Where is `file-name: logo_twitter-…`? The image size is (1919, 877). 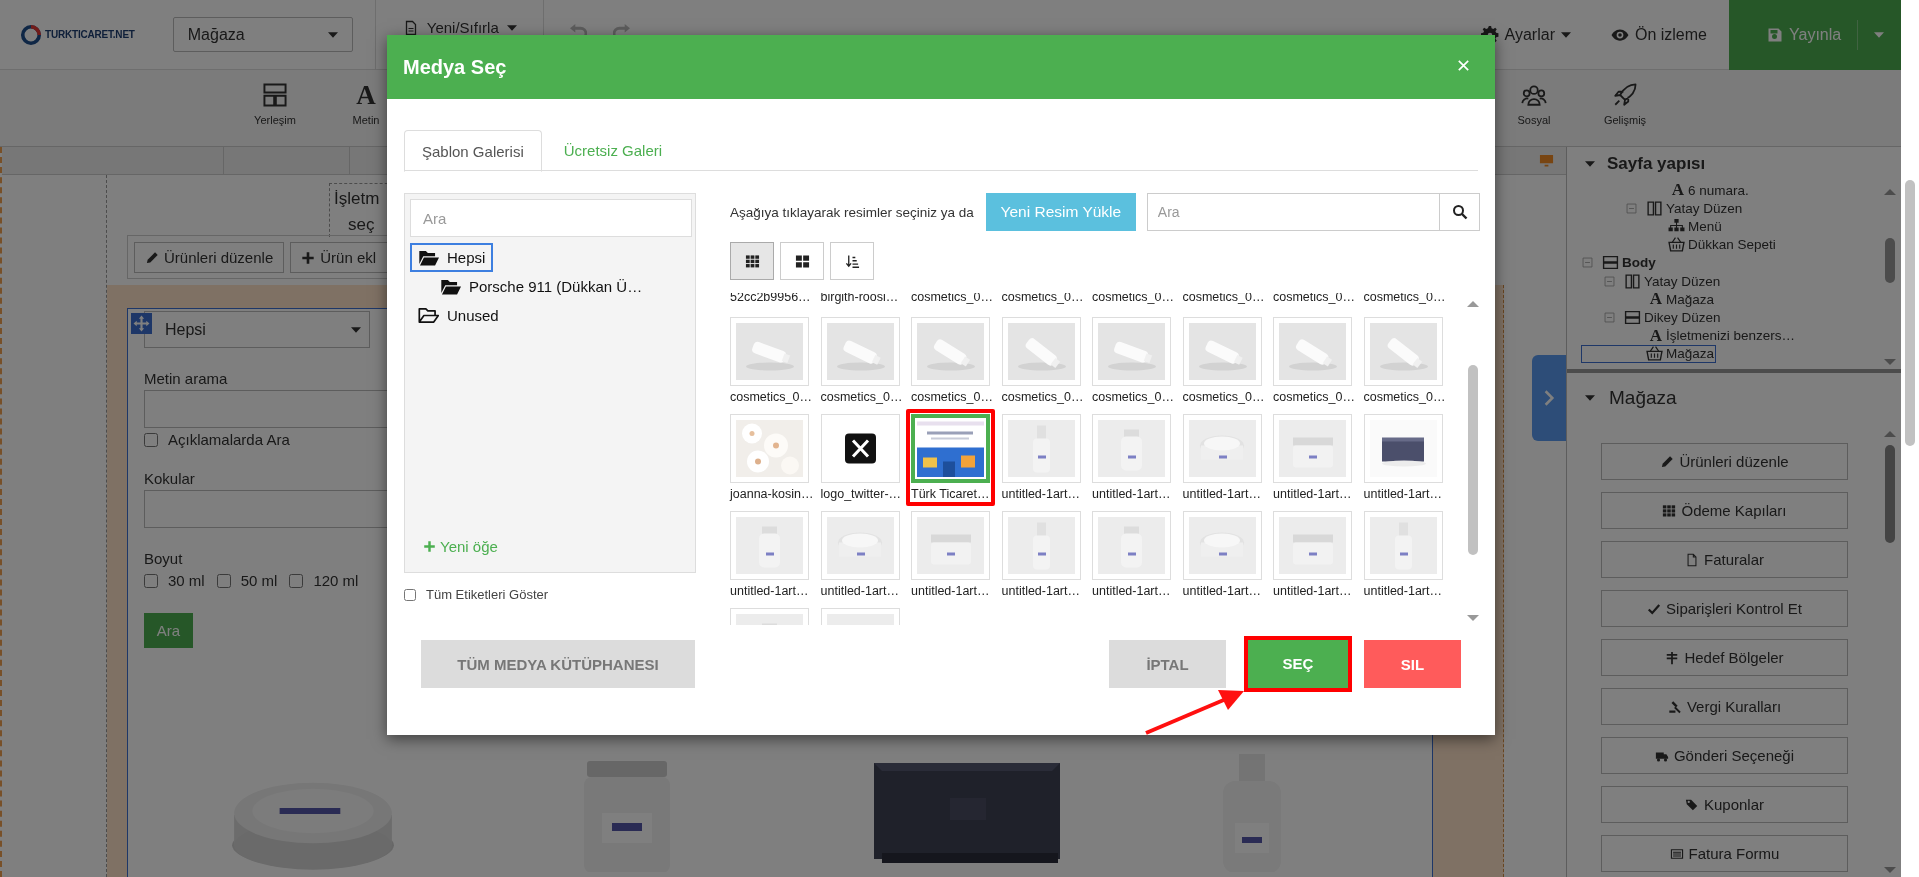 file-name: logo_twitter-… is located at coordinates (861, 494).